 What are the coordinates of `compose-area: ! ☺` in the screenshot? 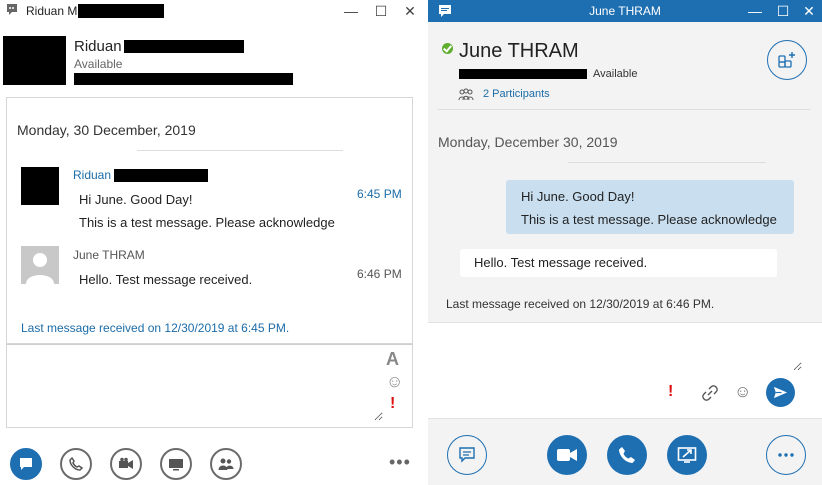 It's located at (625, 370).